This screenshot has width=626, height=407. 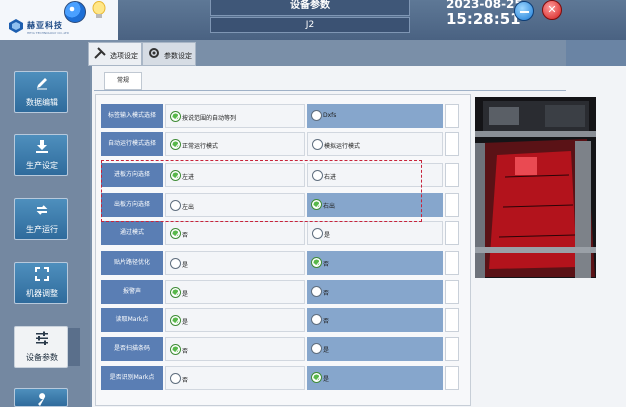 What do you see at coordinates (200, 146) in the screenshot?
I see `option-label: 正常运行模式` at bounding box center [200, 146].